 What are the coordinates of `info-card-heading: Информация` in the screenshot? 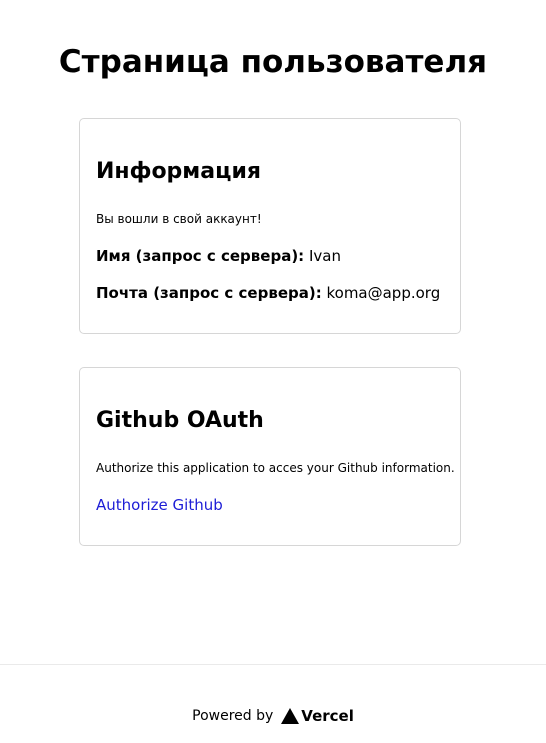 It's located at (178, 171).